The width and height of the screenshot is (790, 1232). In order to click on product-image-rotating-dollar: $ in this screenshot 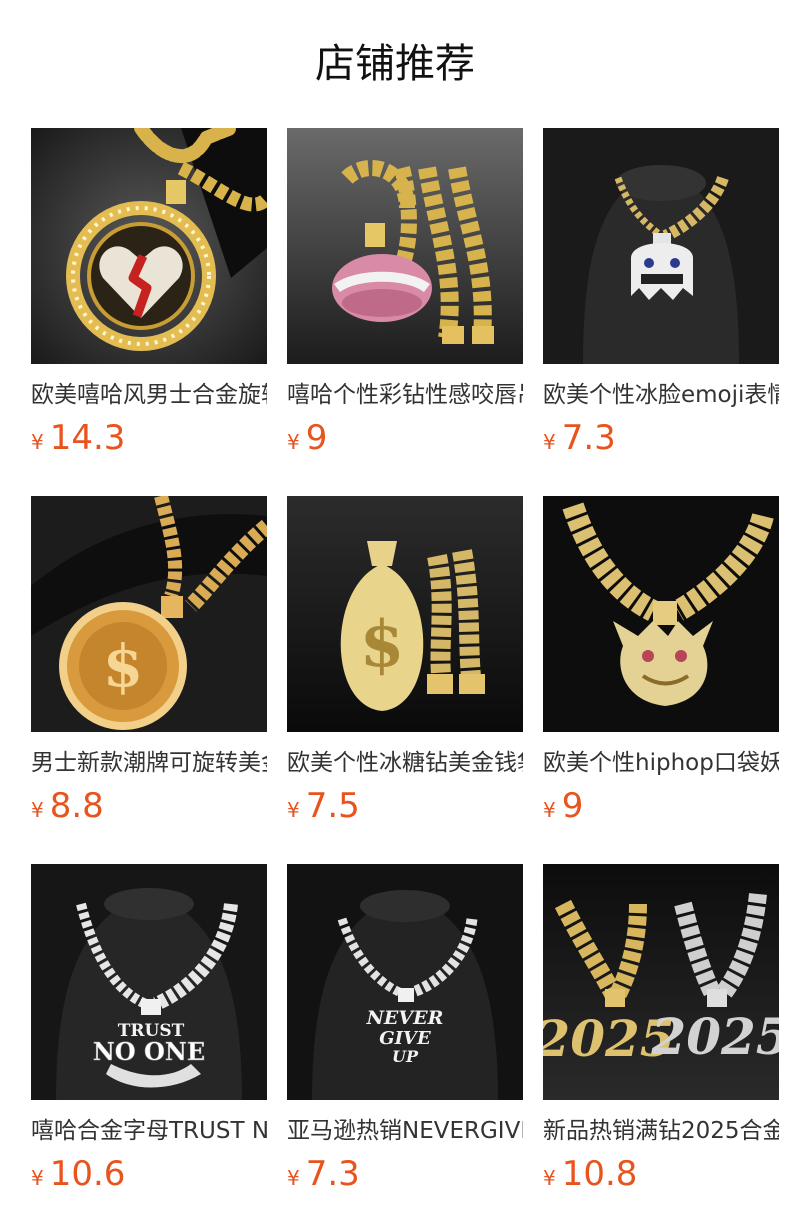, I will do `click(149, 614)`.